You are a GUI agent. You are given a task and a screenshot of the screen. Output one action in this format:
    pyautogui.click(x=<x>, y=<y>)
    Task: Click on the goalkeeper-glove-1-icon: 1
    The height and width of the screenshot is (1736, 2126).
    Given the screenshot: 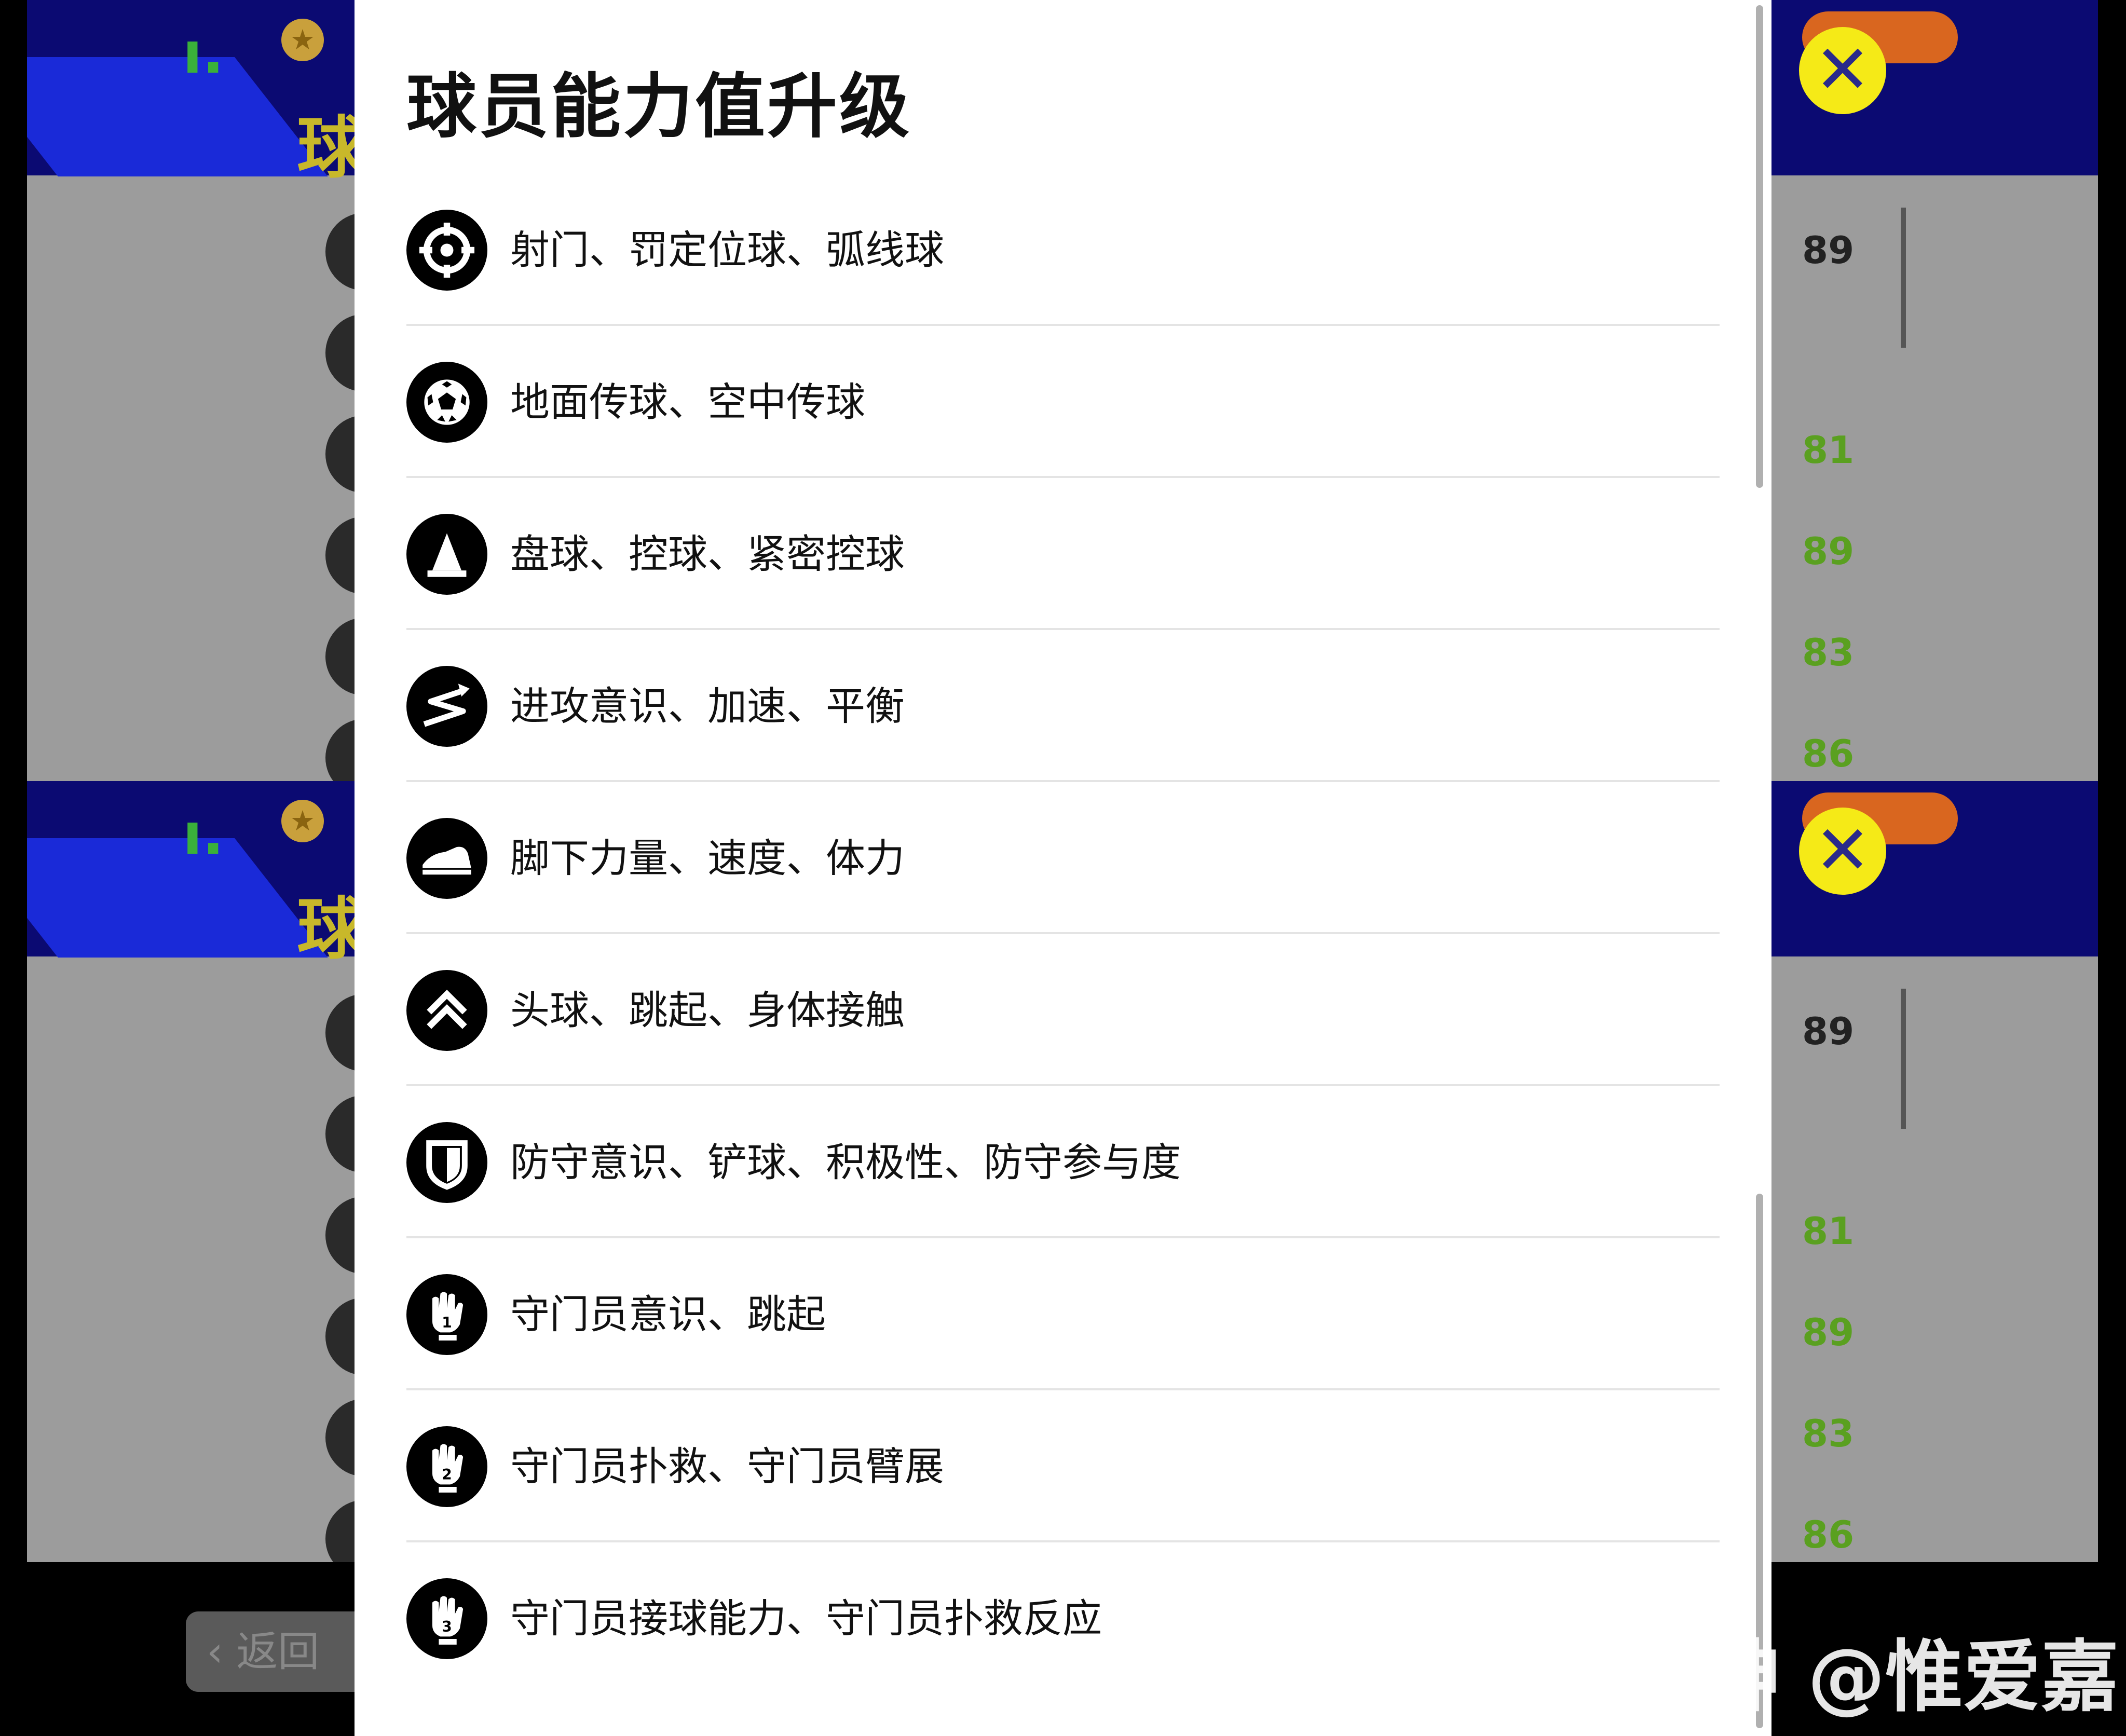 What is the action you would take?
    pyautogui.click(x=447, y=1314)
    